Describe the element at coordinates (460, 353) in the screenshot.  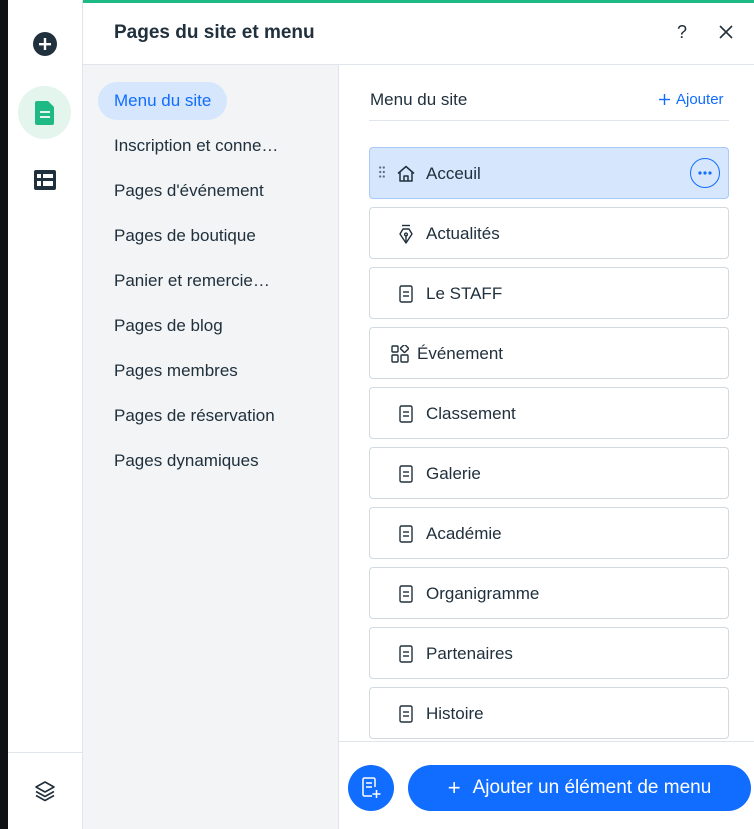
I see `menu-item-label: Événement` at that location.